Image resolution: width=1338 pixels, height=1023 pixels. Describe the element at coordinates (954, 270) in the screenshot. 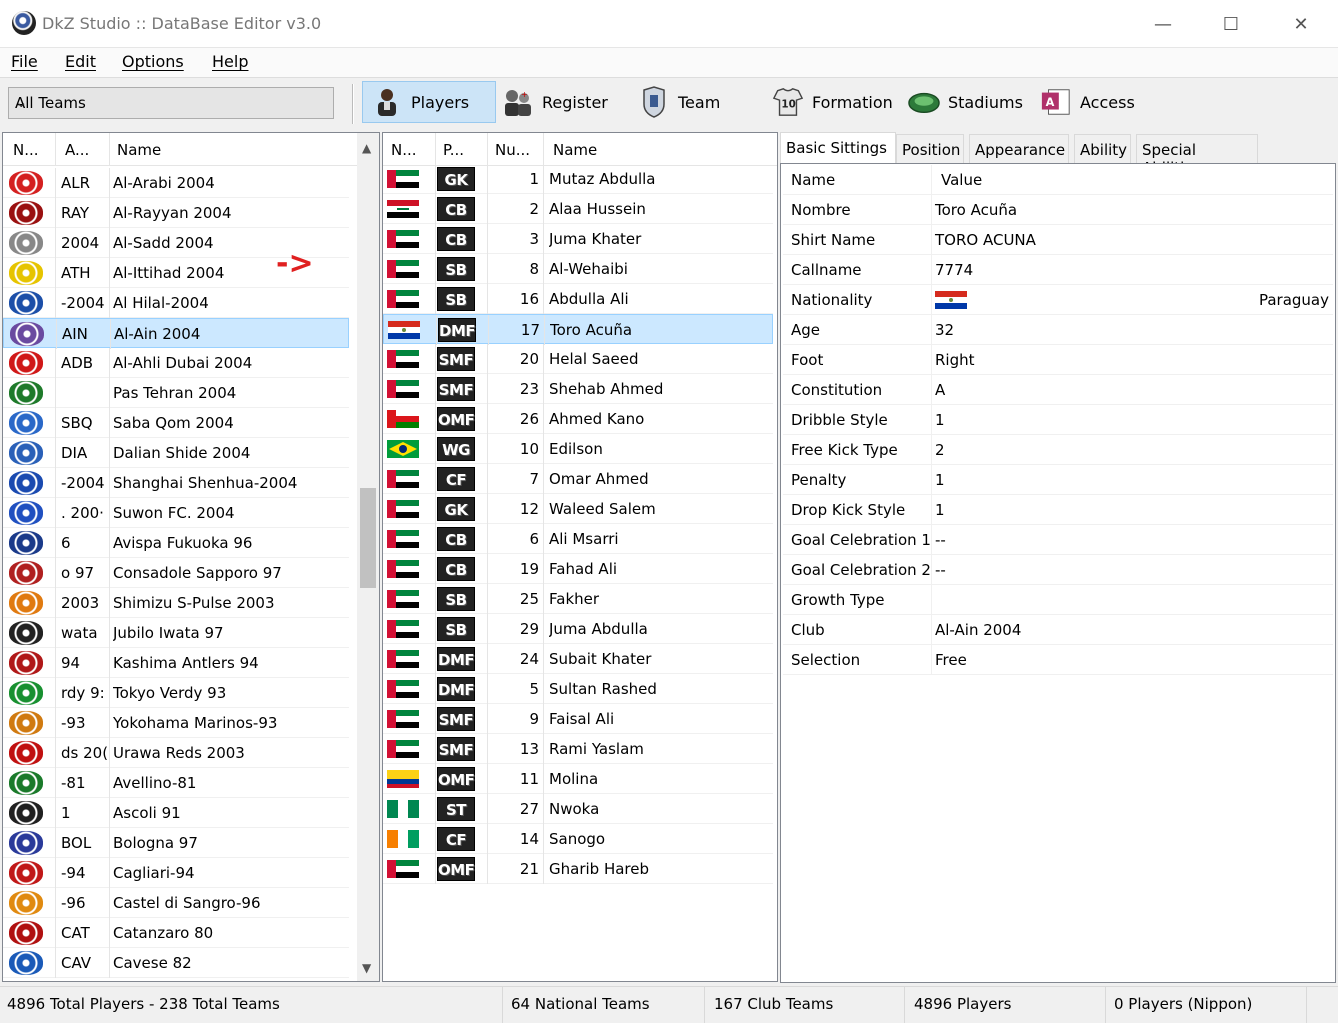

I see `property-value: 7774` at that location.